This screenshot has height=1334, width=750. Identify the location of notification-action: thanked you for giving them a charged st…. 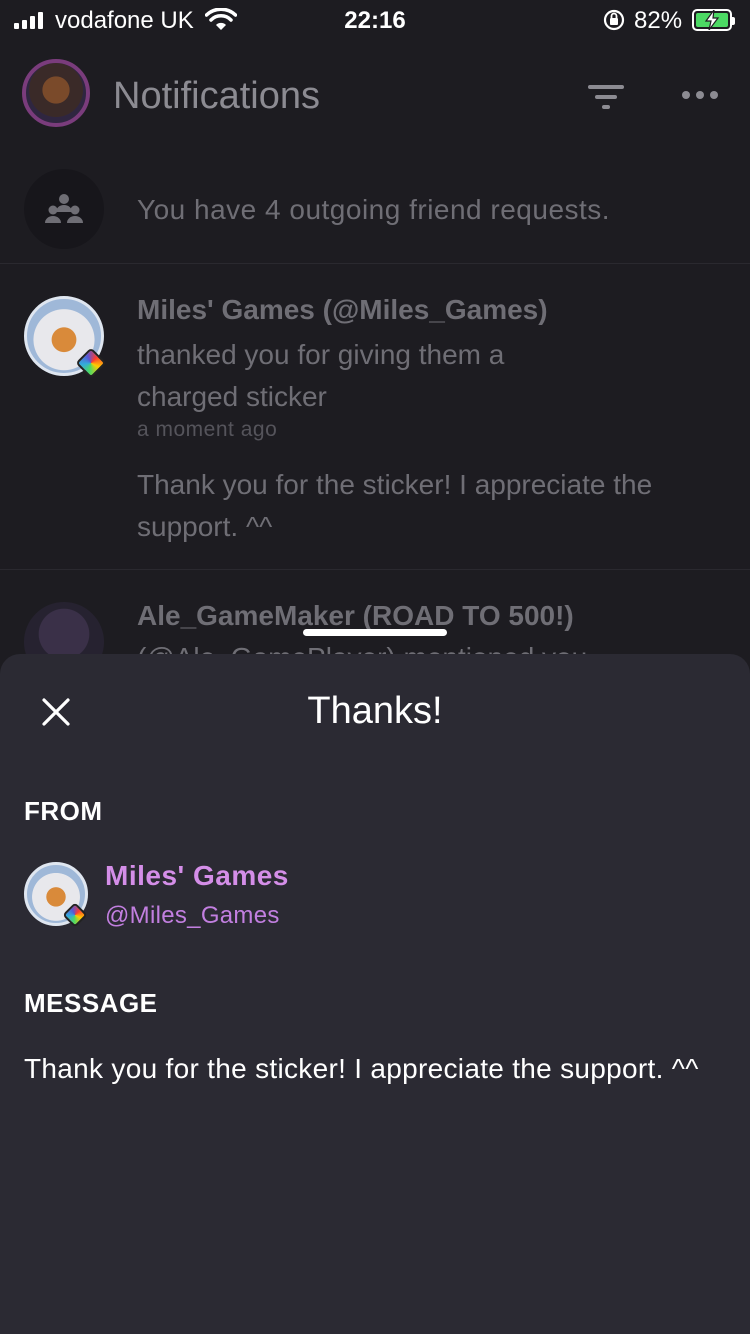
(321, 375).